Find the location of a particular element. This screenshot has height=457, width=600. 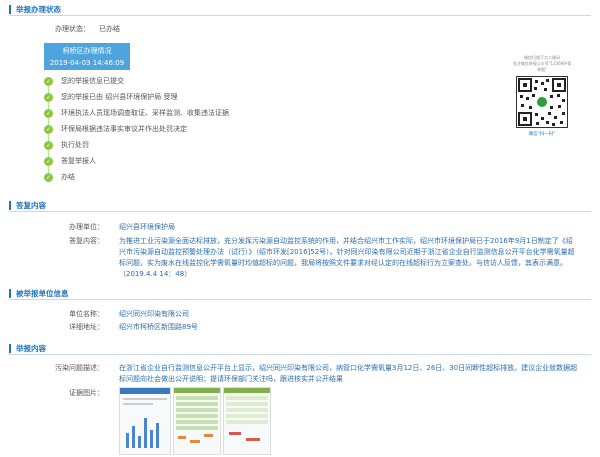

status-value: 已办结 is located at coordinates (109, 29).